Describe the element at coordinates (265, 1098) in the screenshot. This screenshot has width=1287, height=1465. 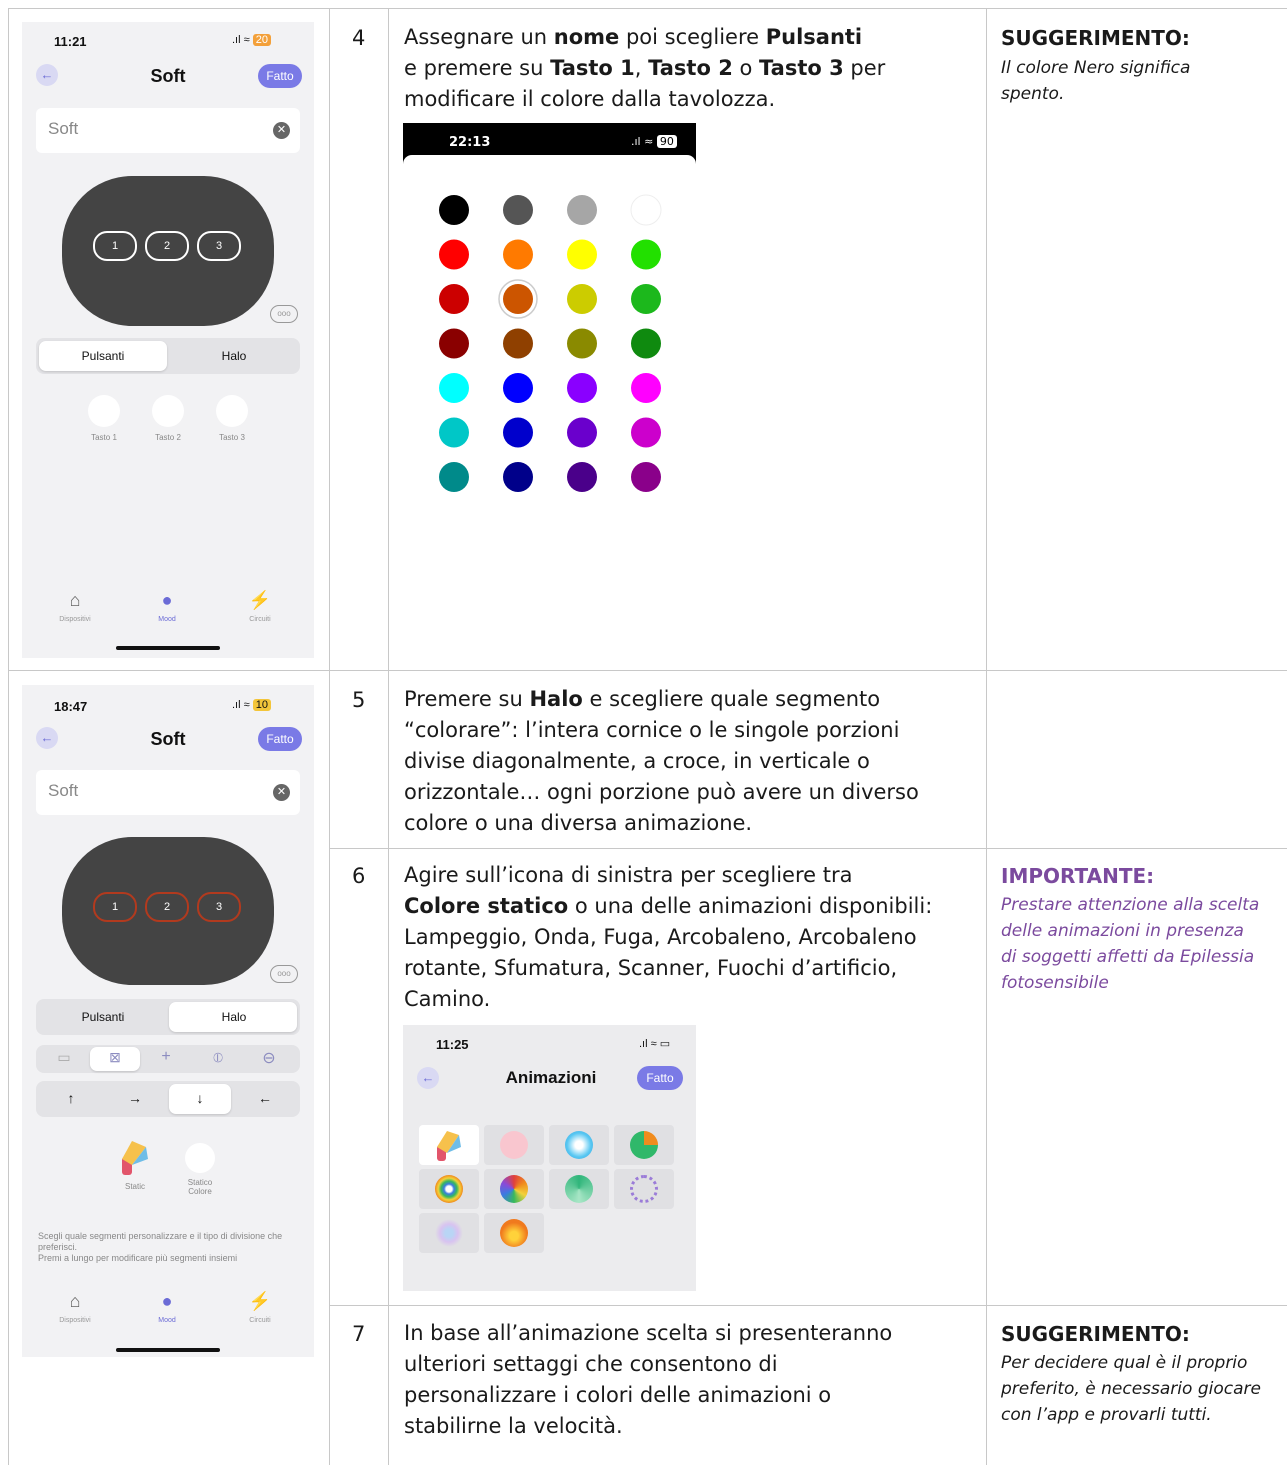
I see `direction-left-icon: ←` at that location.